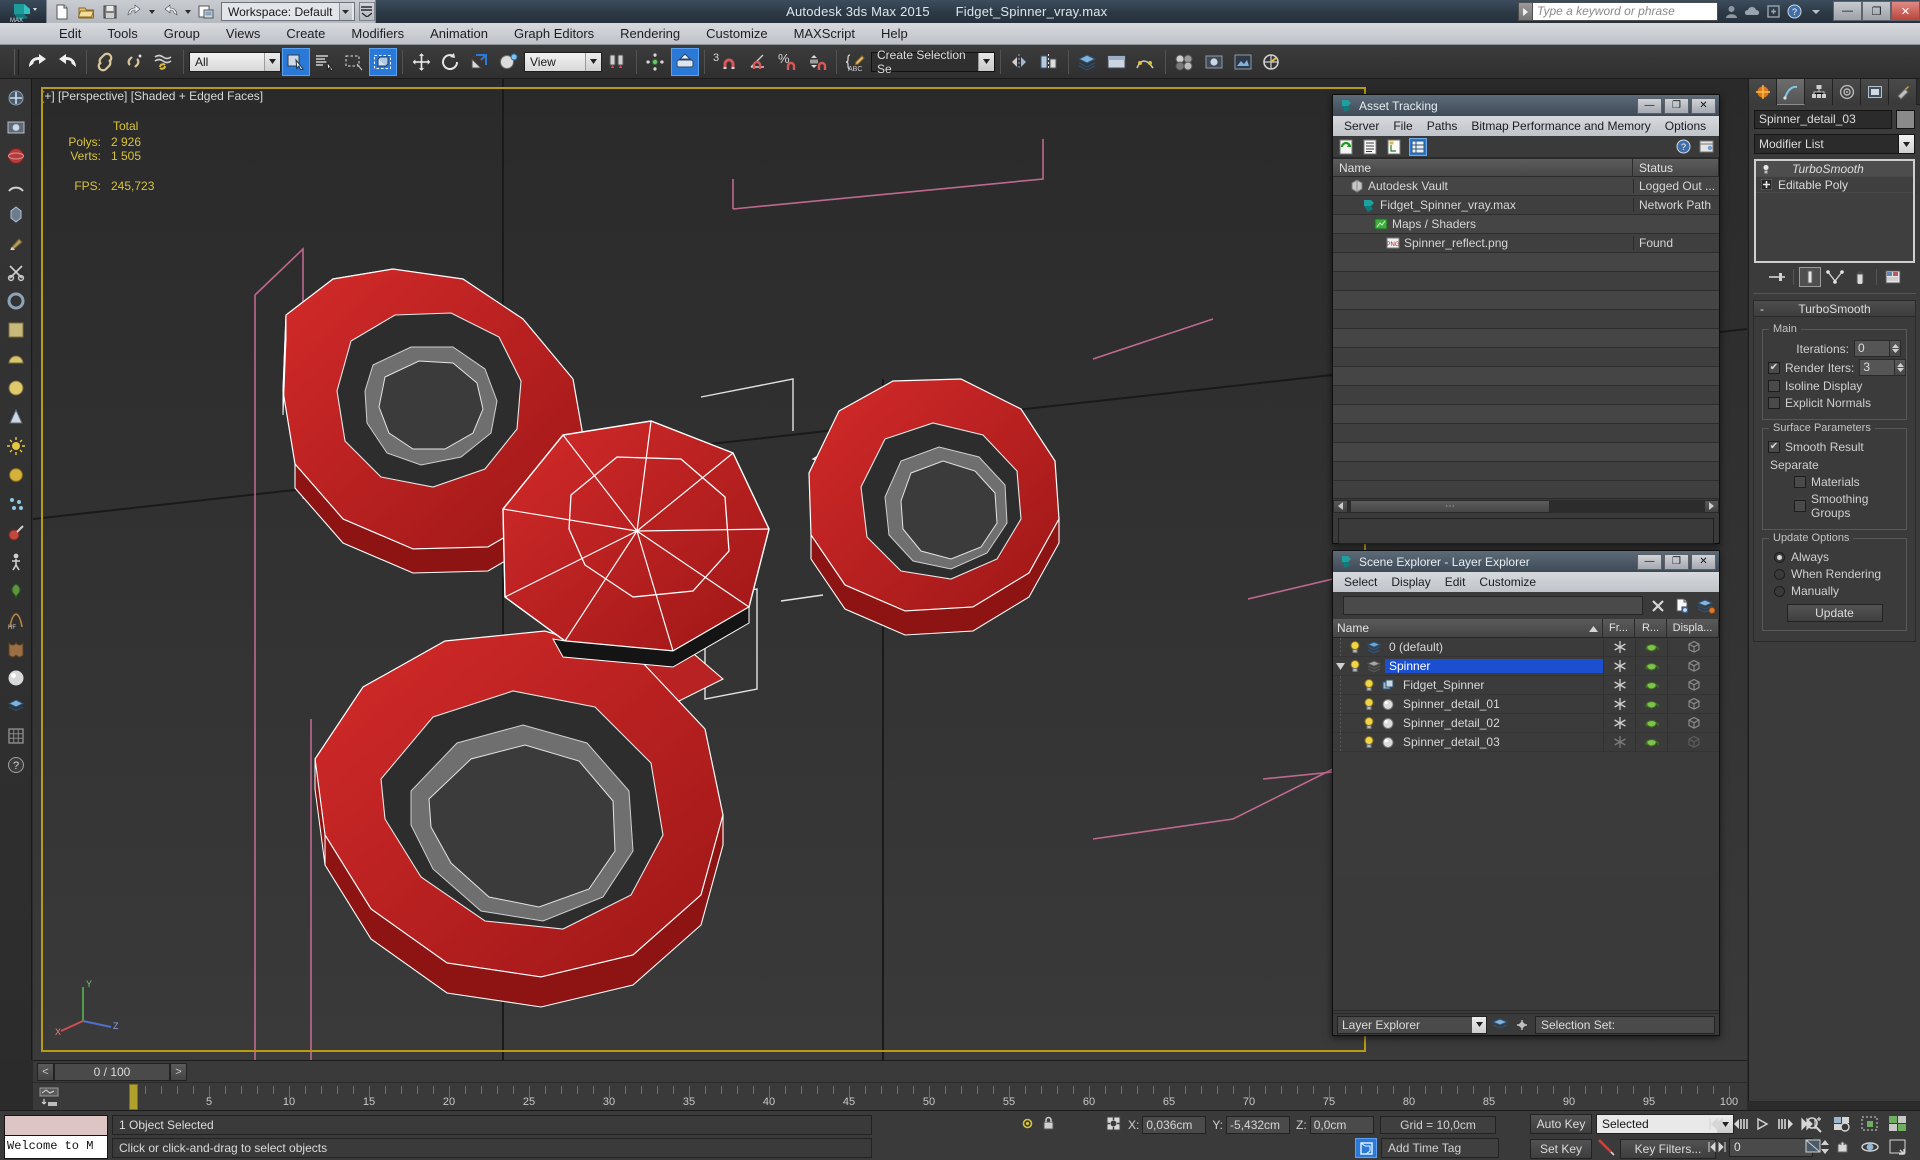 Image resolution: width=1920 pixels, height=1160 pixels. What do you see at coordinates (1113, 1125) in the screenshot?
I see `absolute-mode-toggle-icon` at bounding box center [1113, 1125].